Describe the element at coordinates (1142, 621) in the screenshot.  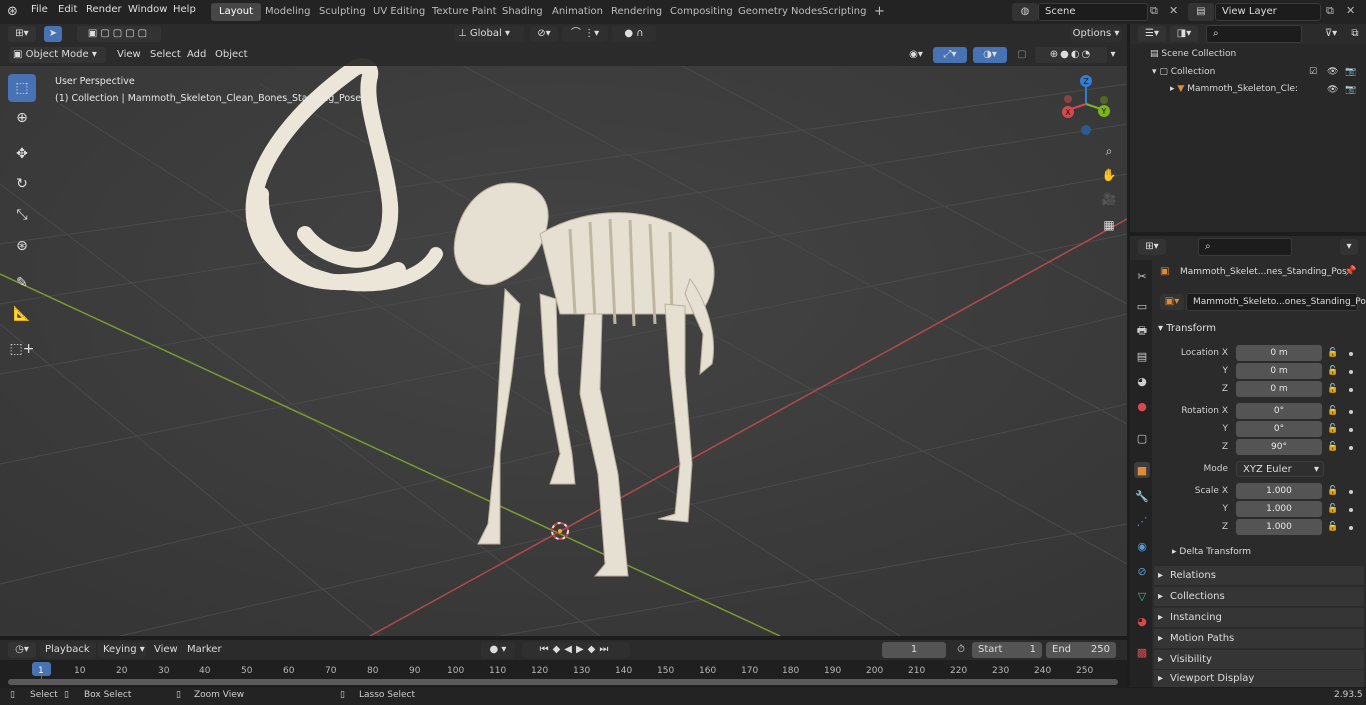
I see `material-tab-icon: ◕` at that location.